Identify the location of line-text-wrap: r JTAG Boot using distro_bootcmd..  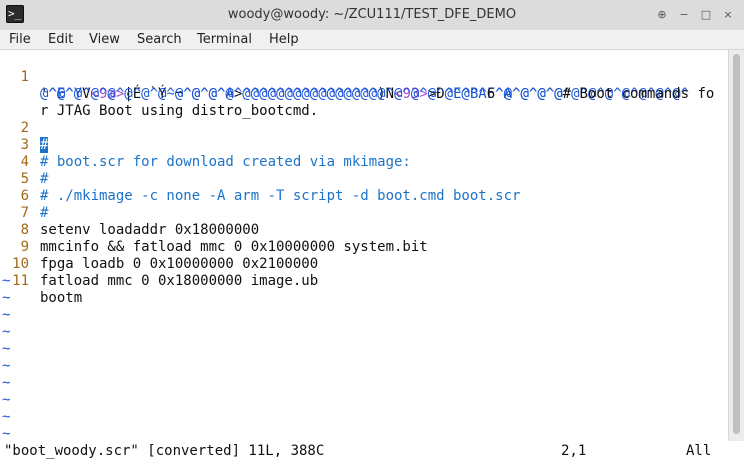
(179, 111).